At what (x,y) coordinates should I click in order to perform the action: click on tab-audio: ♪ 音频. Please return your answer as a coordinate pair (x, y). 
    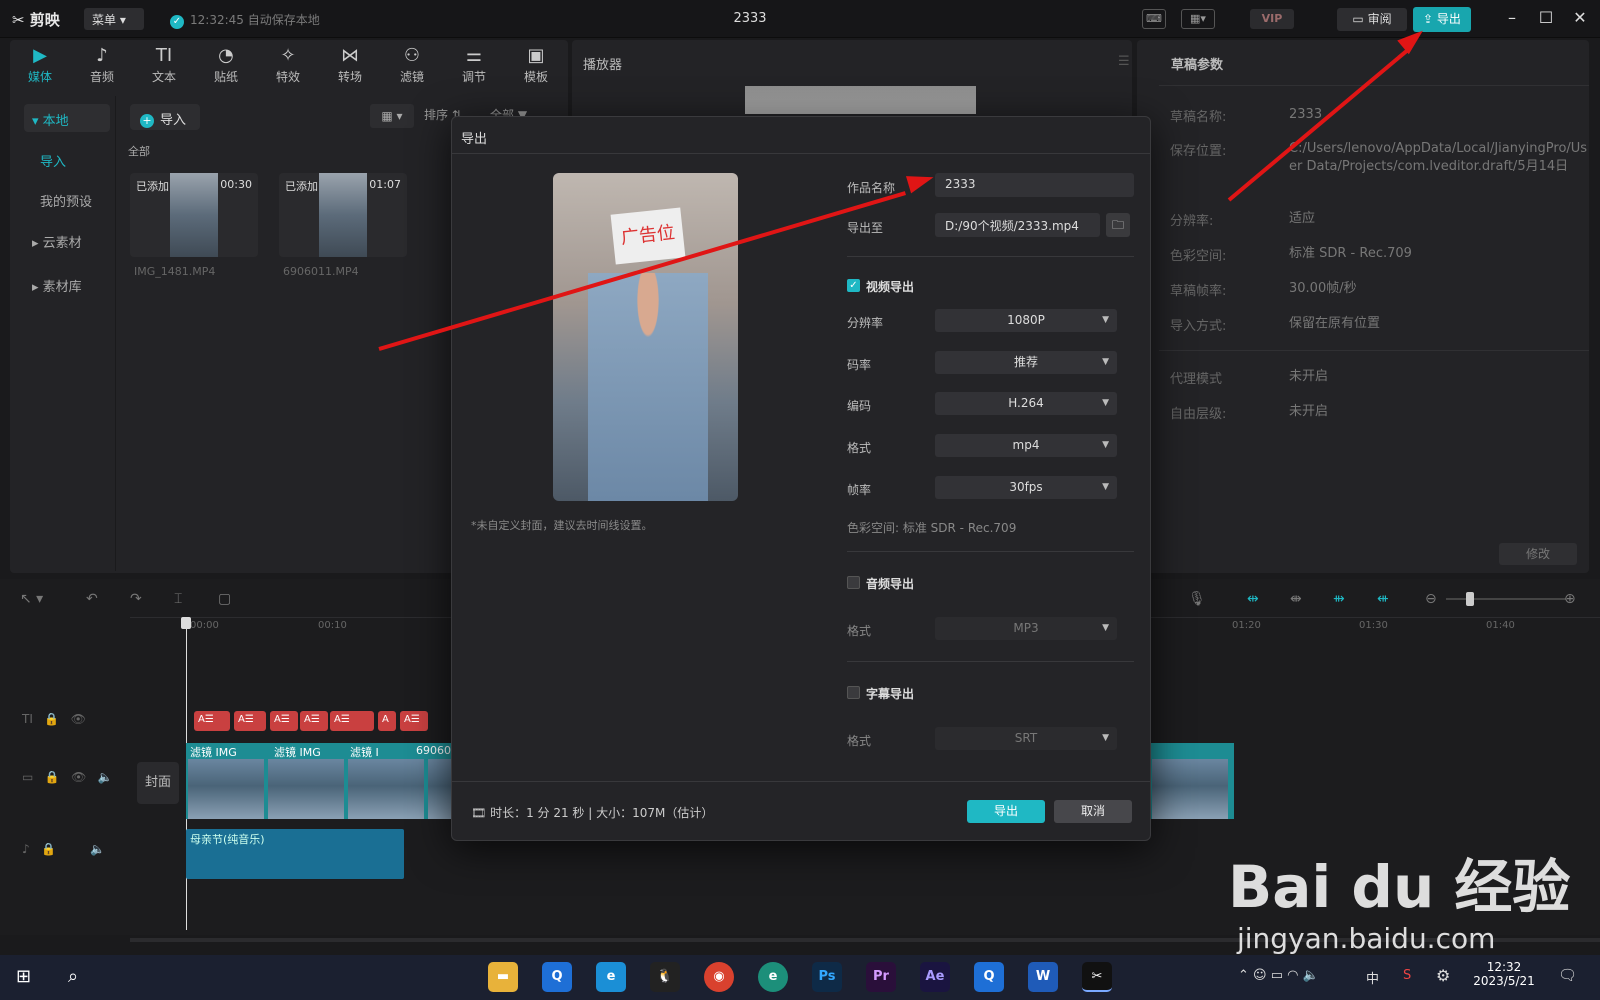
    Looking at the image, I should click on (102, 64).